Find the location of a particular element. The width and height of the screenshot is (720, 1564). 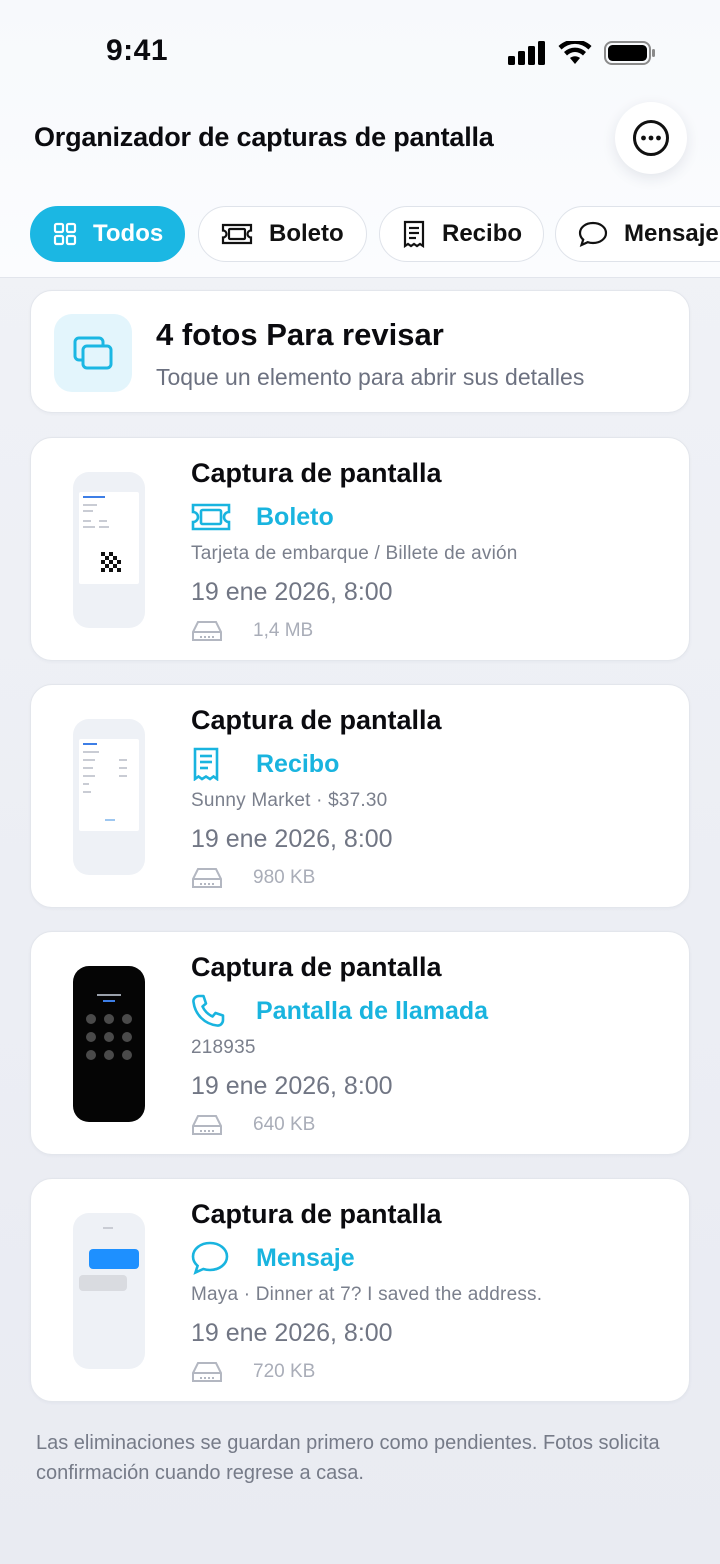

item-category: Pantalla de llamada is located at coordinates (339, 1011).